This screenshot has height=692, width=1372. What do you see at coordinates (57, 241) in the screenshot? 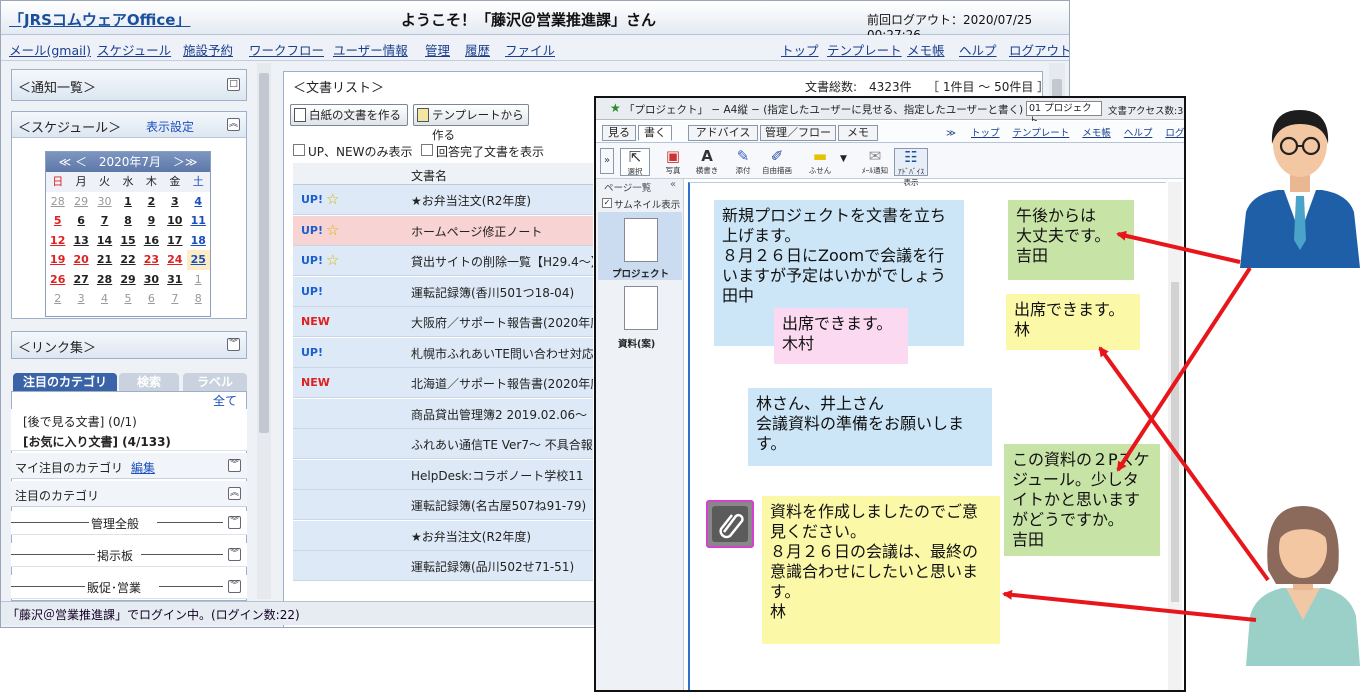
I see `calendar-day: 12` at bounding box center [57, 241].